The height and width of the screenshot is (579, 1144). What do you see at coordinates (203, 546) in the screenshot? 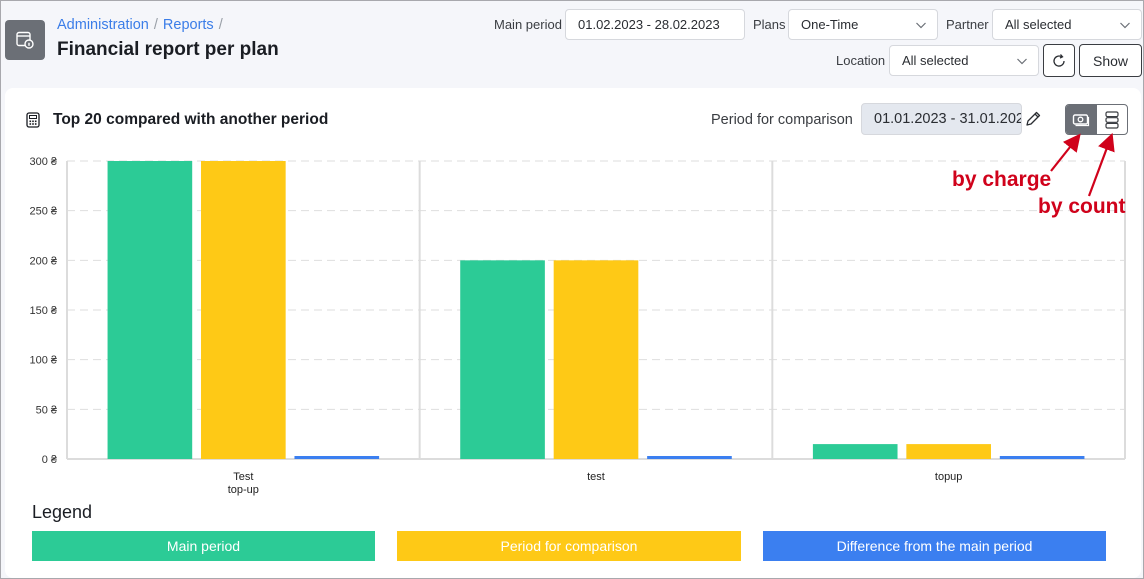
I see `legend-item-main-period: Main period` at bounding box center [203, 546].